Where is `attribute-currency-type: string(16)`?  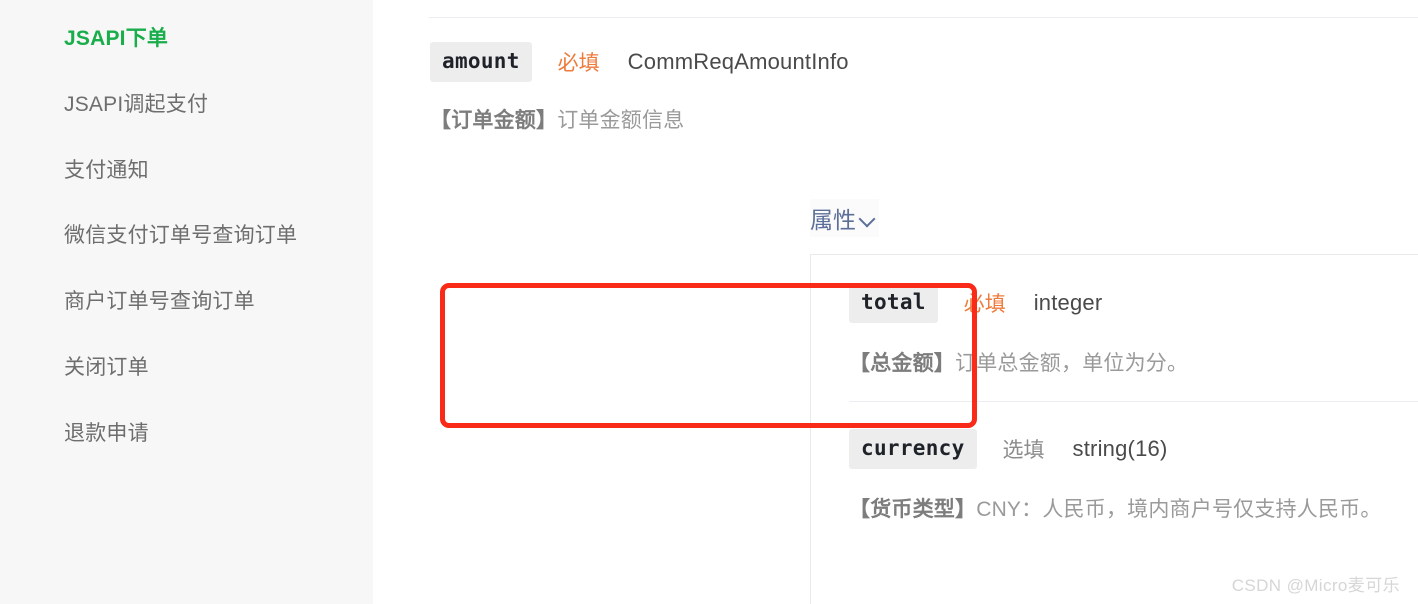 attribute-currency-type: string(16) is located at coordinates (1120, 448).